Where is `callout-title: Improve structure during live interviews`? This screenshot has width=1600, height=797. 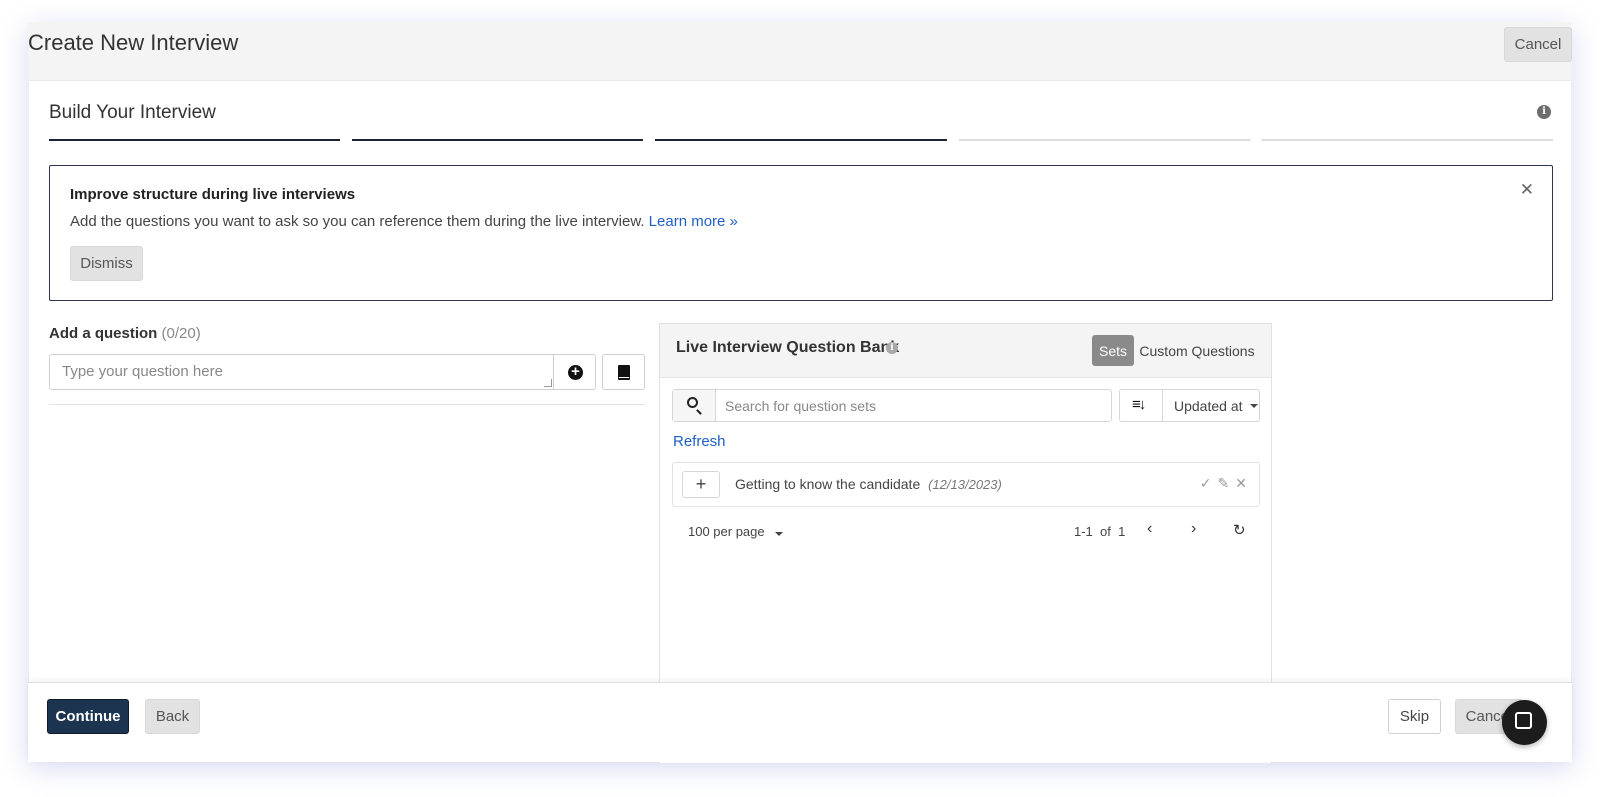
callout-title: Improve structure during live interviews is located at coordinates (213, 194).